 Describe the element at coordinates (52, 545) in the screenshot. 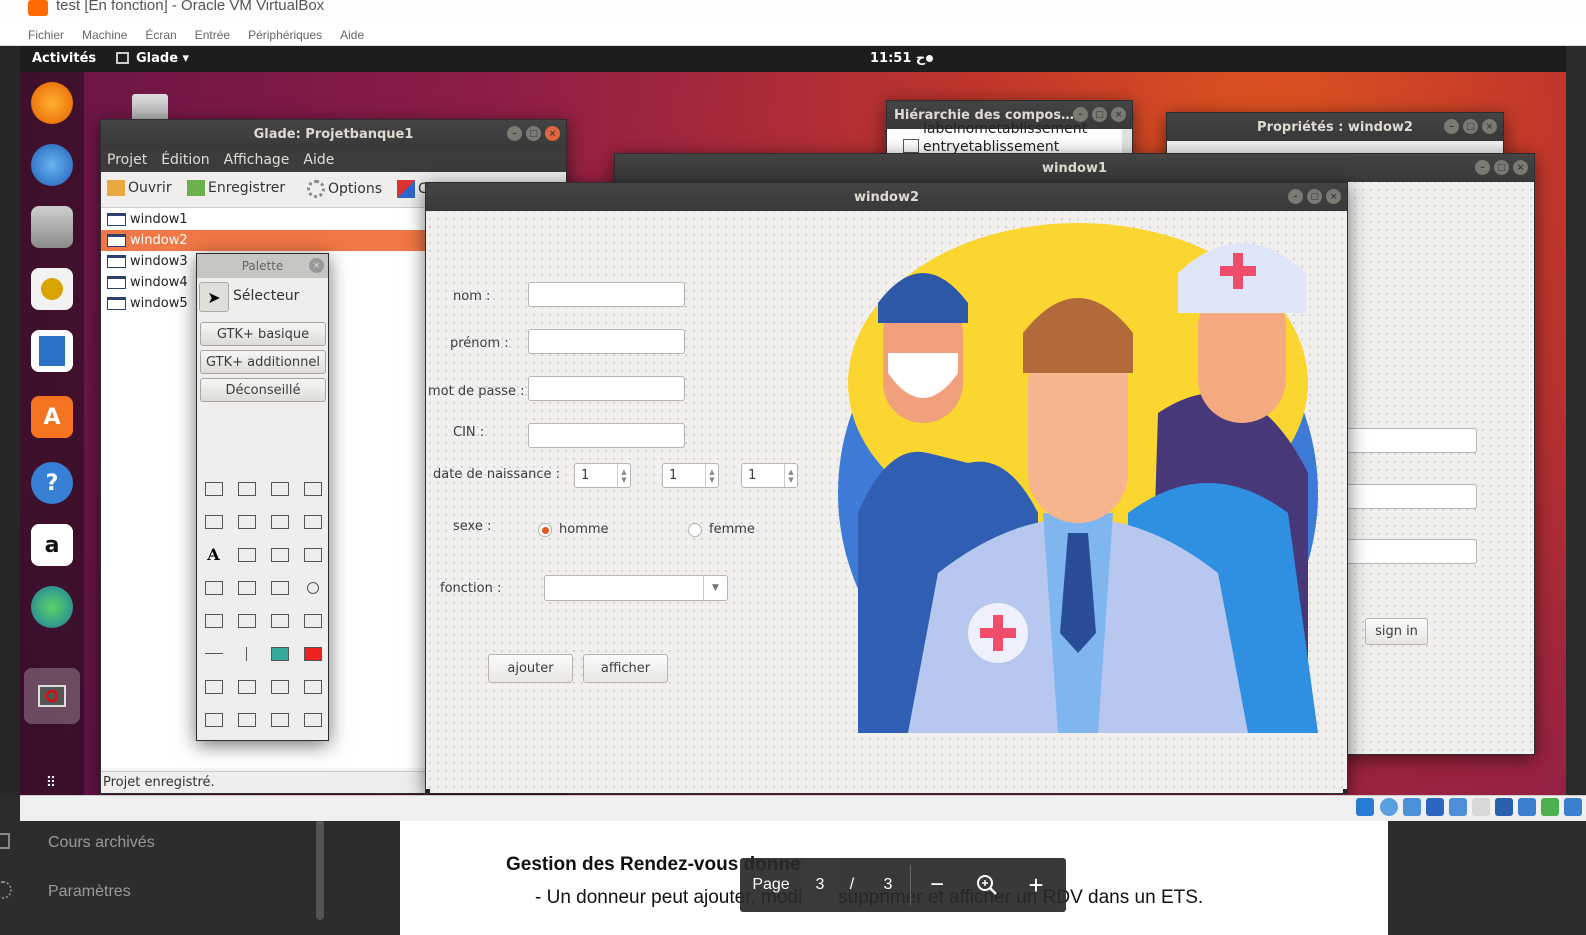

I see `amazon-icon: a` at that location.